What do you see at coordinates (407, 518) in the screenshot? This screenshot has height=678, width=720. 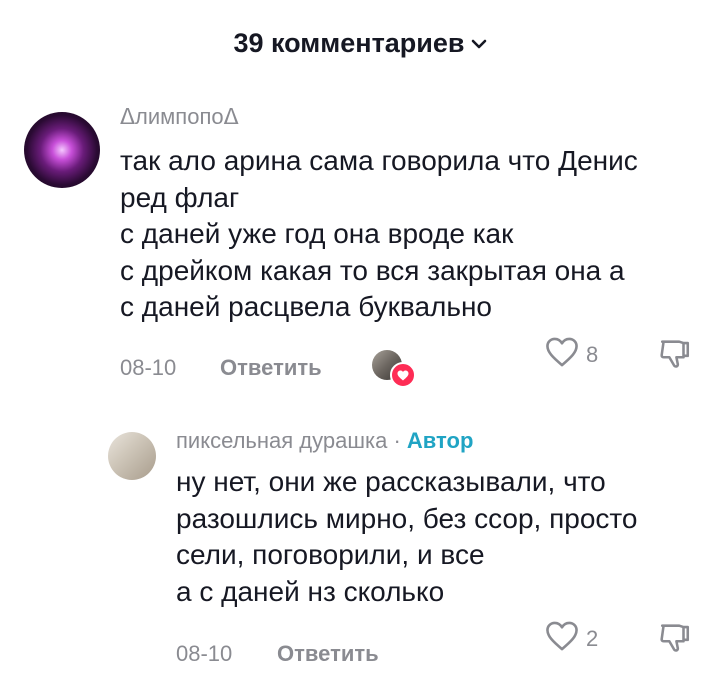 I see `comment-line: разошлись мирно, без ссор, просто` at bounding box center [407, 518].